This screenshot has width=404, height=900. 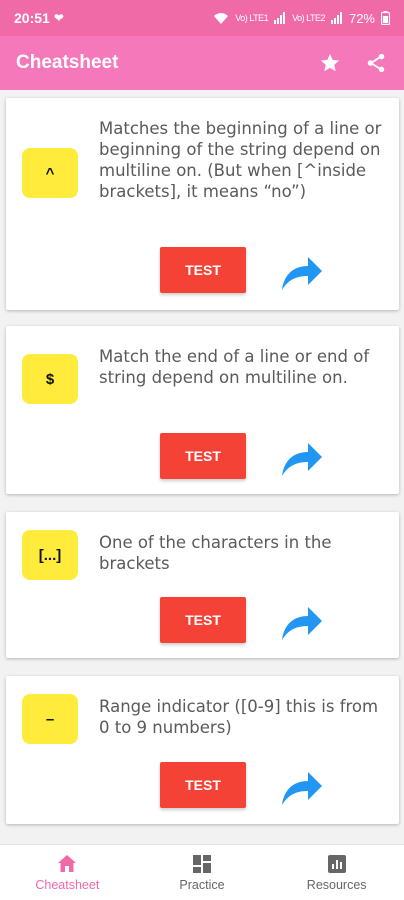 What do you see at coordinates (202, 63) in the screenshot?
I see `app-bar: Cheatsheet` at bounding box center [202, 63].